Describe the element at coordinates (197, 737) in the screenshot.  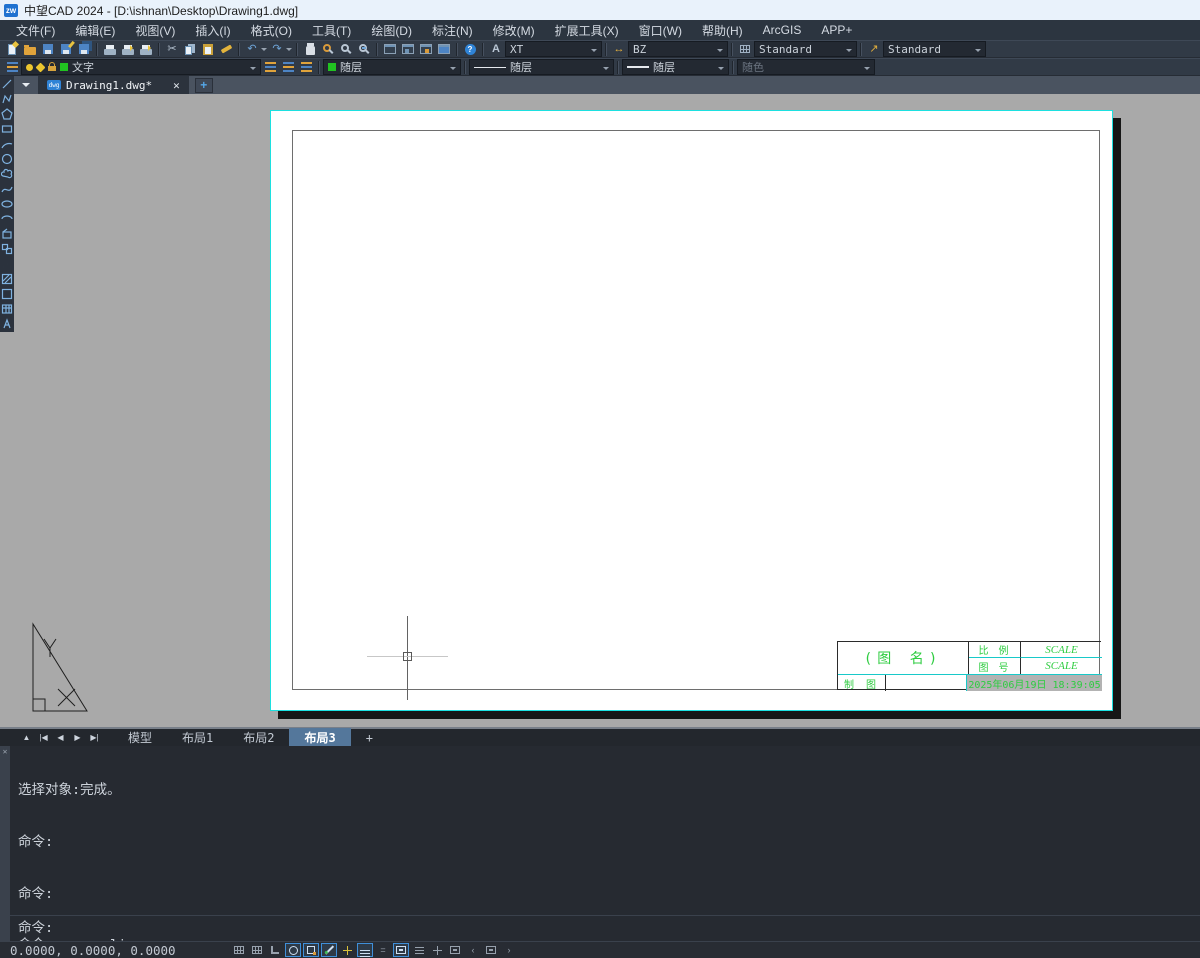
I see `tab-layout1: 布局1` at that location.